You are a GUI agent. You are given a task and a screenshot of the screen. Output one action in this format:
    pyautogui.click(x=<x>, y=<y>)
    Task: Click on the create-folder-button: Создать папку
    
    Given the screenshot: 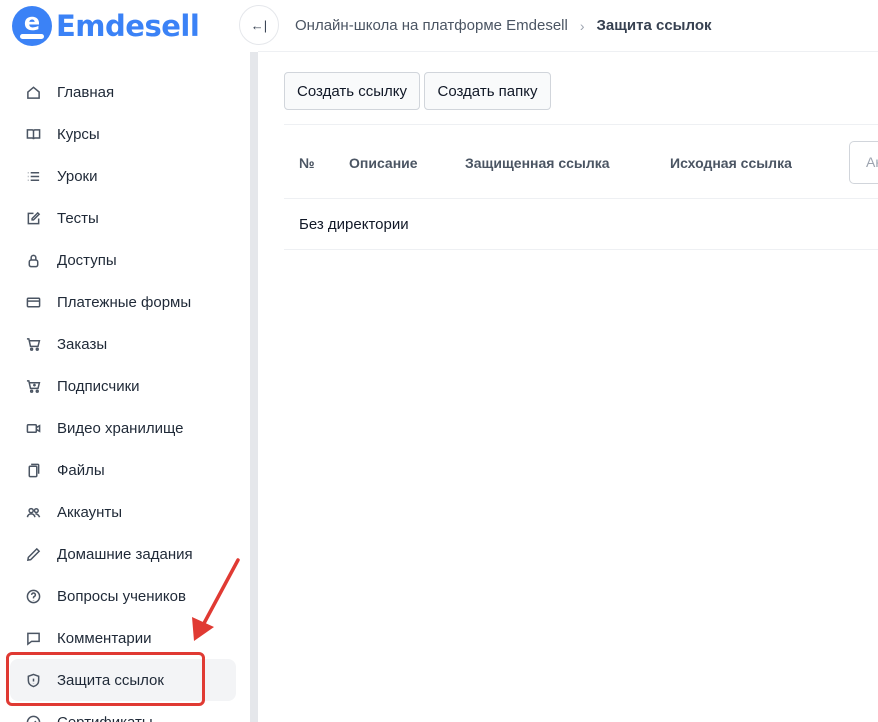 What is the action you would take?
    pyautogui.click(x=487, y=91)
    